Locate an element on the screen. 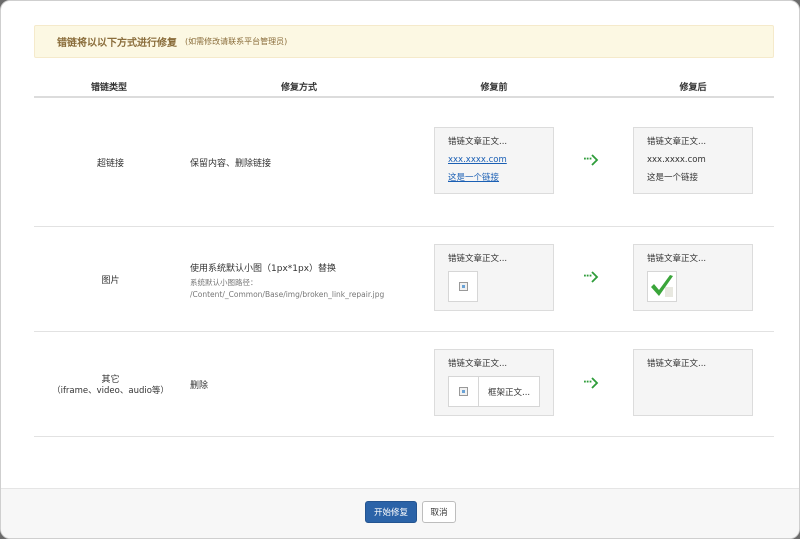 The width and height of the screenshot is (800, 539). preview-image is located at coordinates (463, 286).